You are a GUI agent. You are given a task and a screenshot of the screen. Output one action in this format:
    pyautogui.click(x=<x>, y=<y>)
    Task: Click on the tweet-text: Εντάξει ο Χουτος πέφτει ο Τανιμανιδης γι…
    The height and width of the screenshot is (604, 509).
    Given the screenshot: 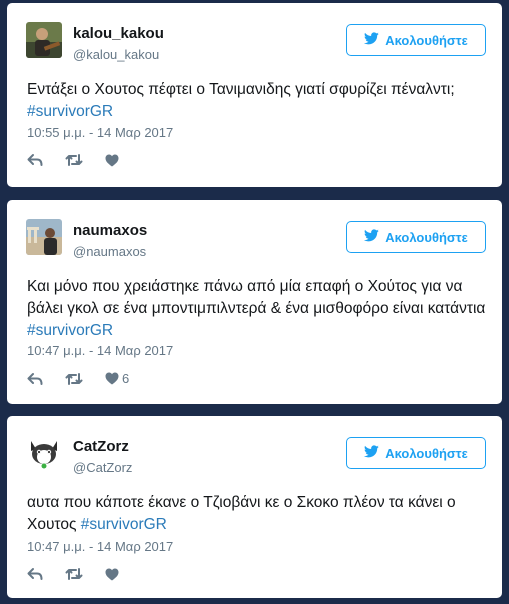 What is the action you would take?
    pyautogui.click(x=257, y=101)
    